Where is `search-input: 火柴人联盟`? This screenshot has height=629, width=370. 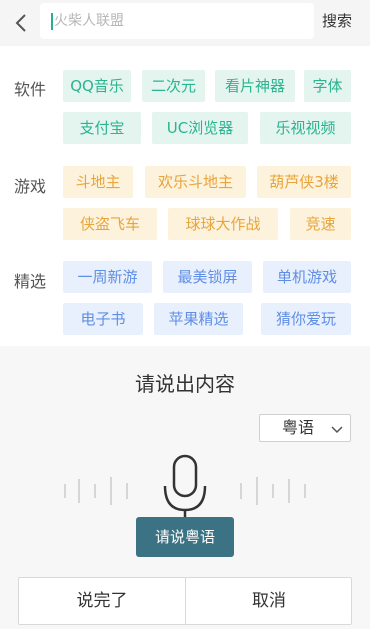 search-input: 火柴人联盟 is located at coordinates (179, 21).